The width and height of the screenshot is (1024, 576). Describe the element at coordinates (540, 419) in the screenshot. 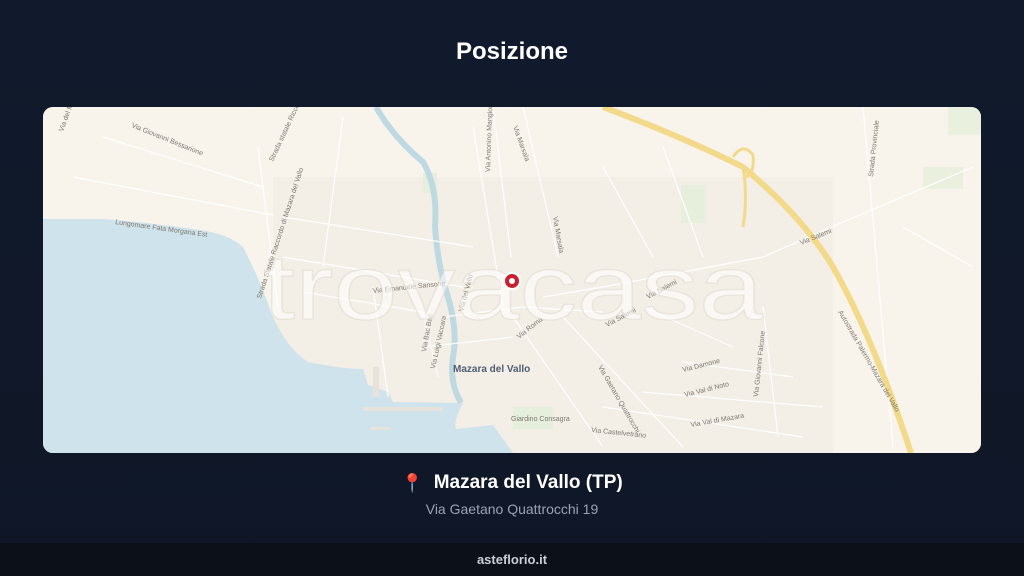

I see `street-label: Giardino Consagra` at that location.